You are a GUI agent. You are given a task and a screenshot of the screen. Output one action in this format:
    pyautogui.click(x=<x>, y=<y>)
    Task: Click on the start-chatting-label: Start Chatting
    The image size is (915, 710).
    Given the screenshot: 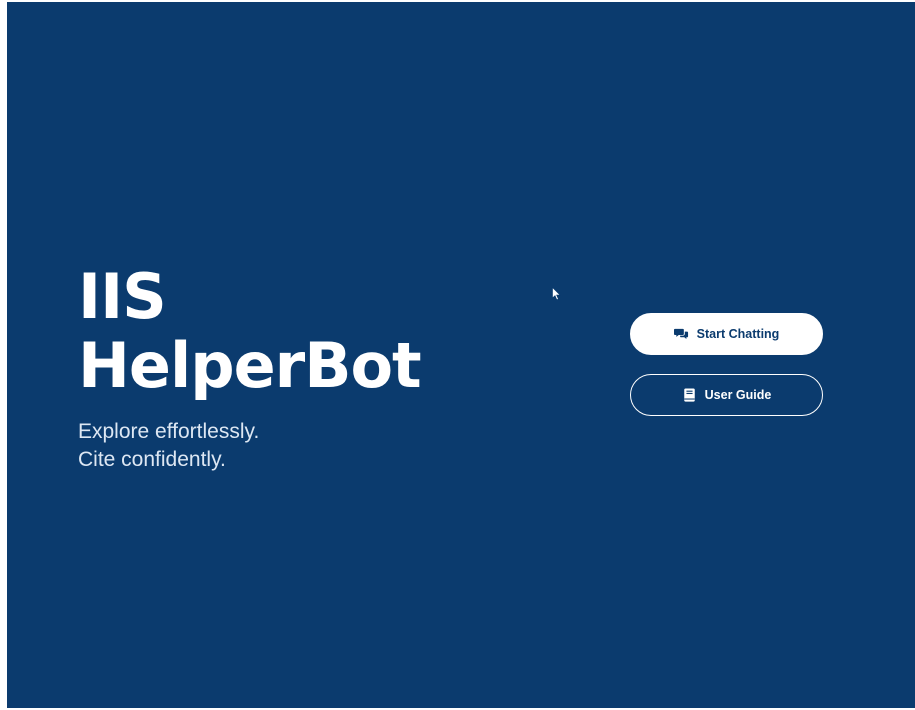 What is the action you would take?
    pyautogui.click(x=738, y=334)
    